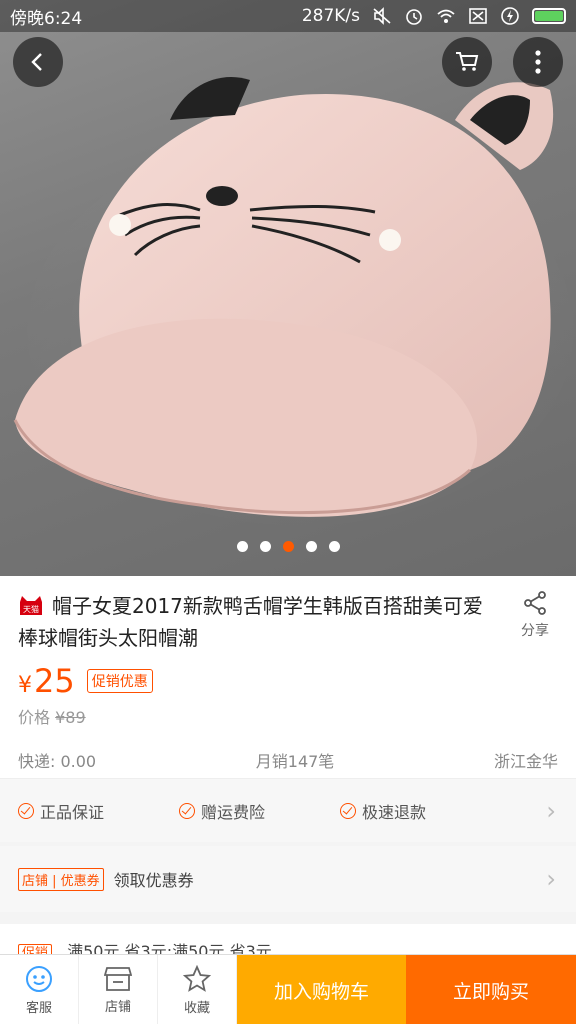 Image resolution: width=576 pixels, height=1024 pixels. What do you see at coordinates (153, 880) in the screenshot?
I see `coupon-label: 领取优惠券` at bounding box center [153, 880].